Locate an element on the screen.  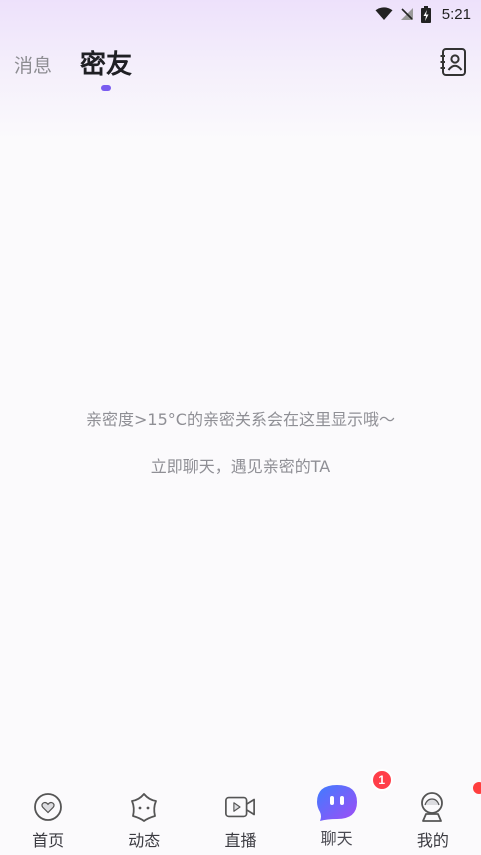
nav-label-mine: 我的 is located at coordinates (432, 840).